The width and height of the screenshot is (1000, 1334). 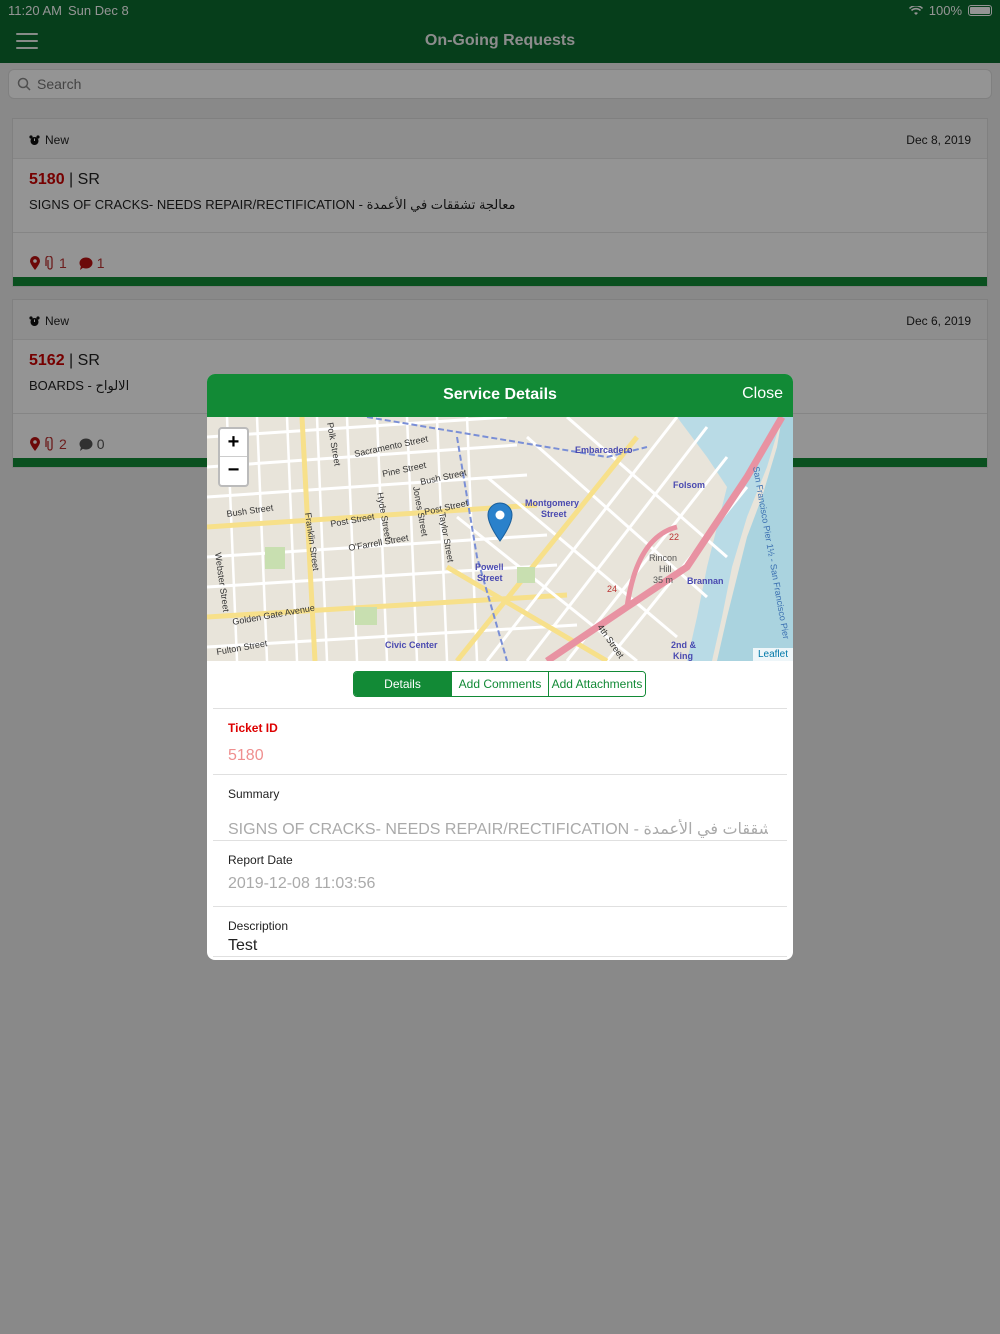 What do you see at coordinates (254, 794) in the screenshot?
I see `summary-label: Summary` at bounding box center [254, 794].